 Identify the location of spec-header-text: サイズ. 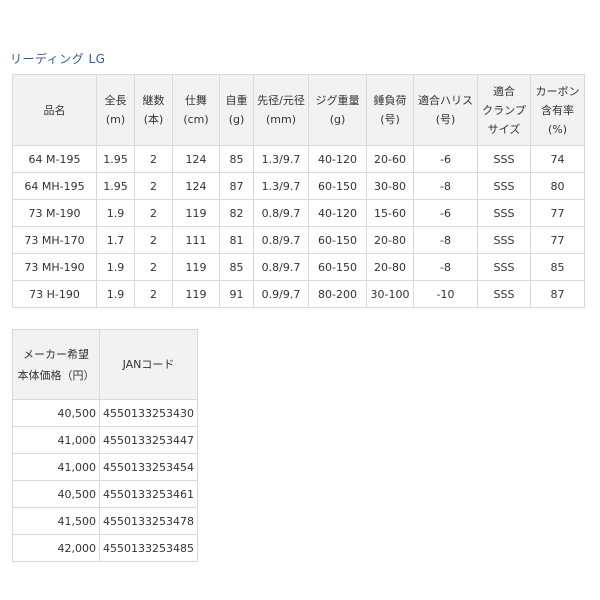
(504, 129).